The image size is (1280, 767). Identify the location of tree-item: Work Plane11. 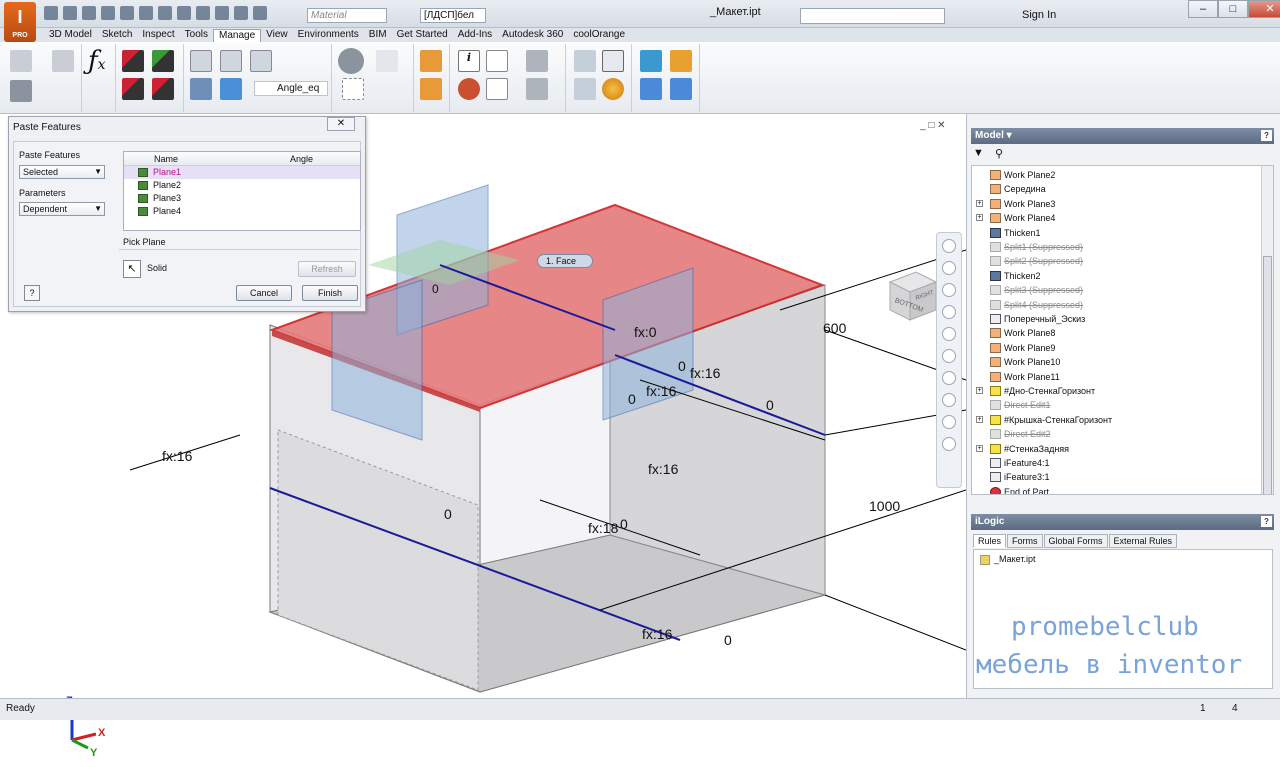
(1016, 377).